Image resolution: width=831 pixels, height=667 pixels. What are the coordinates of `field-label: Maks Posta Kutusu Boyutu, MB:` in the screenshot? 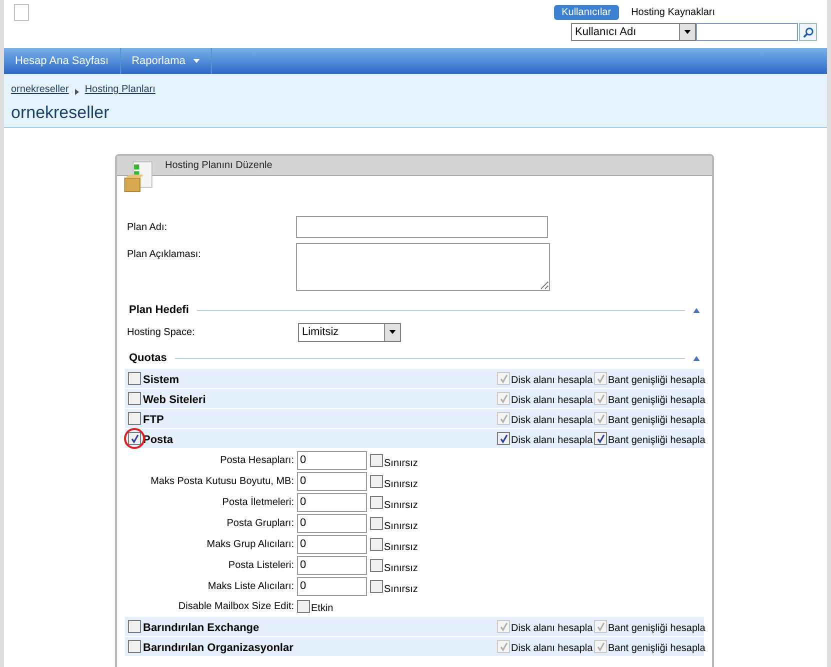 It's located at (222, 482).